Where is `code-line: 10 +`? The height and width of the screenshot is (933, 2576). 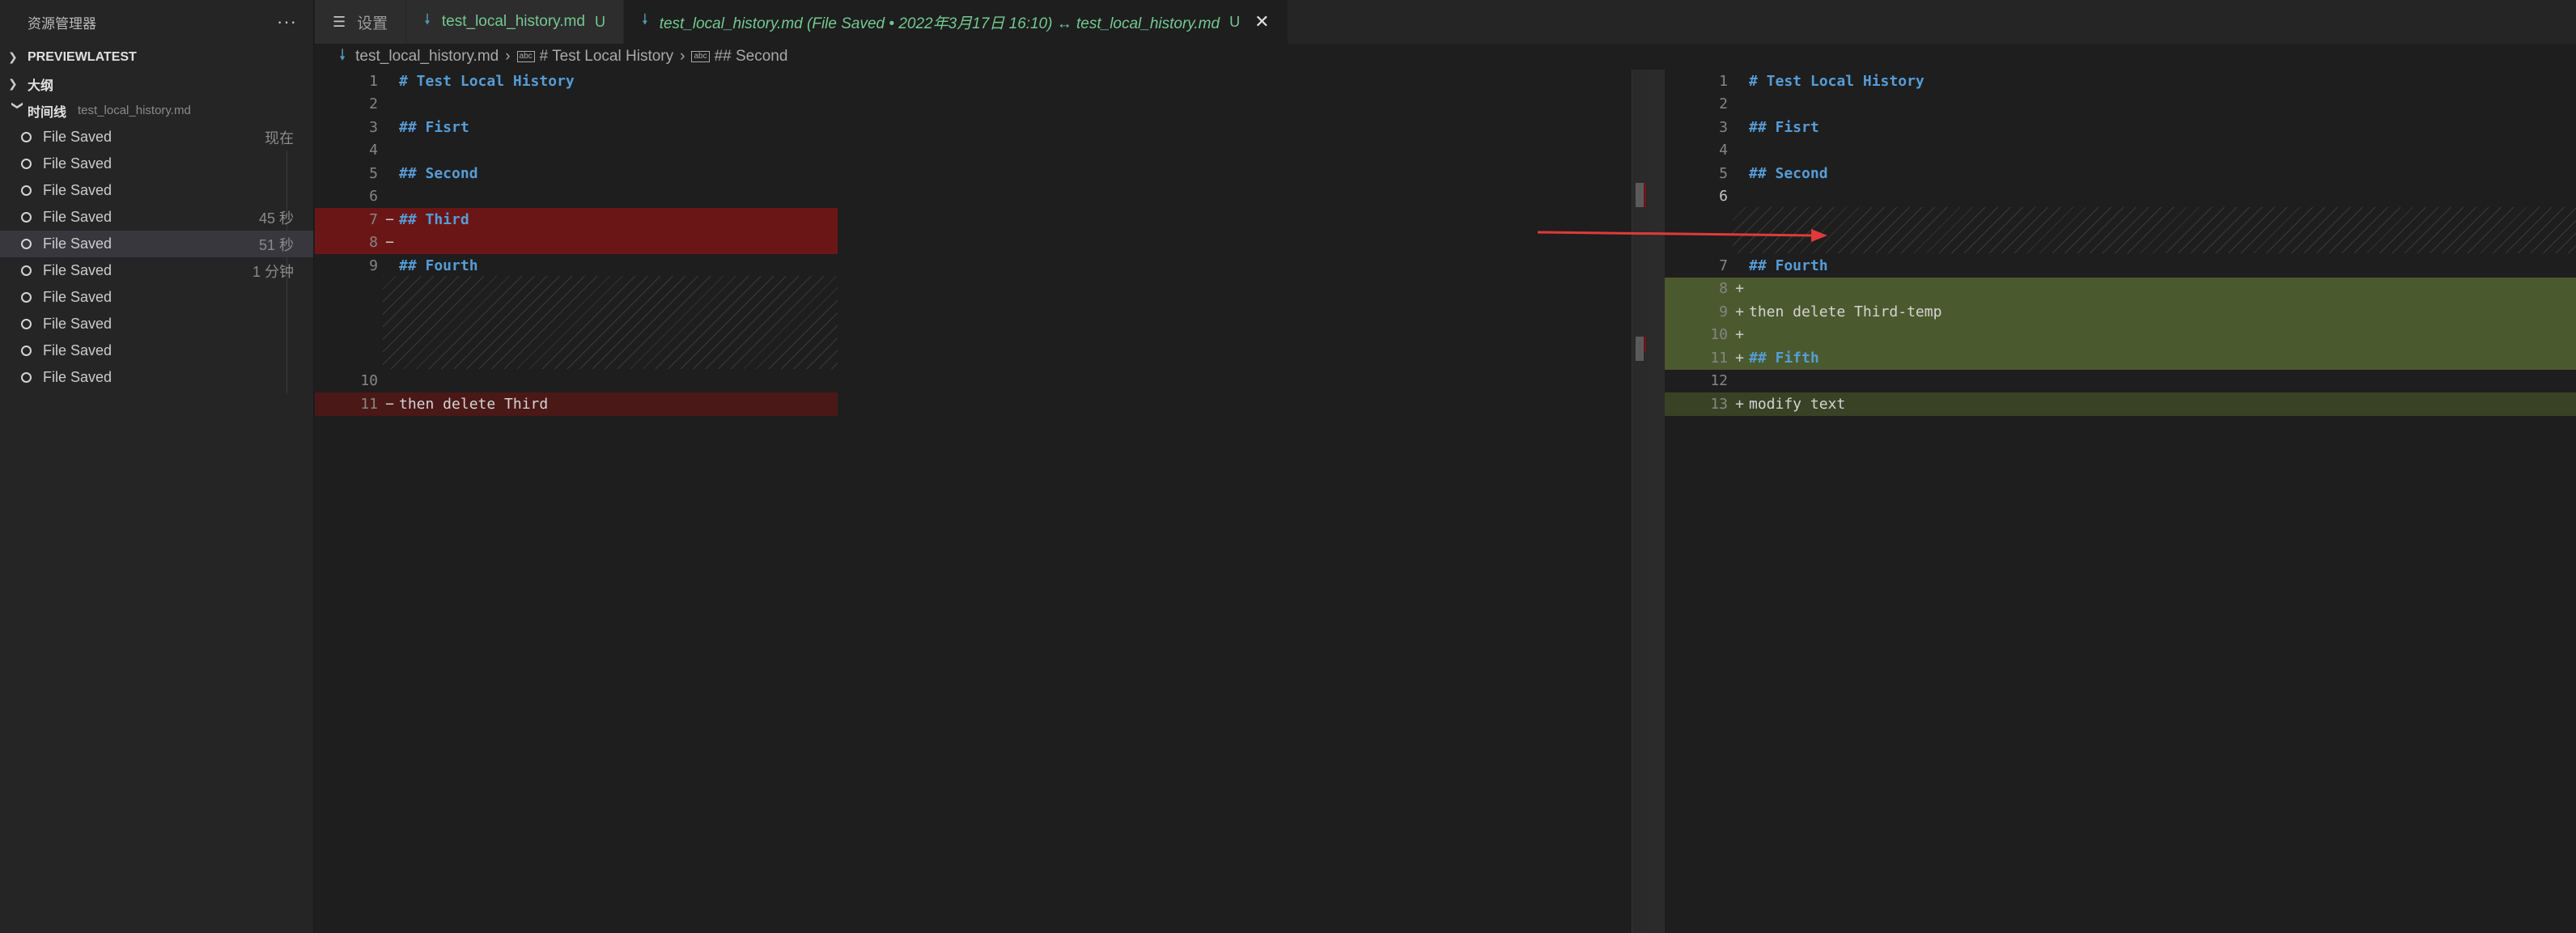 code-line: 10 + is located at coordinates (2120, 334).